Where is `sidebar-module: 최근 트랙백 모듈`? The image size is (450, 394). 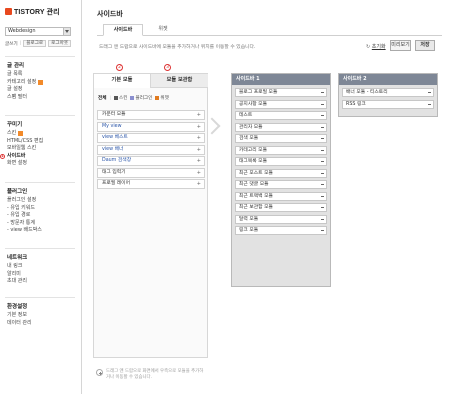 sidebar-module: 최근 트랙백 모듈 is located at coordinates (281, 196).